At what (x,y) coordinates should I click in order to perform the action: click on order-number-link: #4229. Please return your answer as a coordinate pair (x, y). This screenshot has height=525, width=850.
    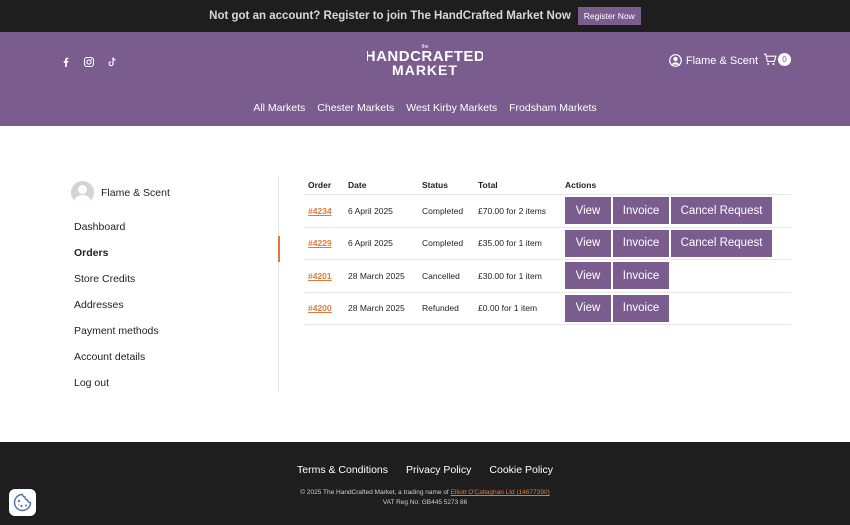
    Looking at the image, I should click on (324, 243).